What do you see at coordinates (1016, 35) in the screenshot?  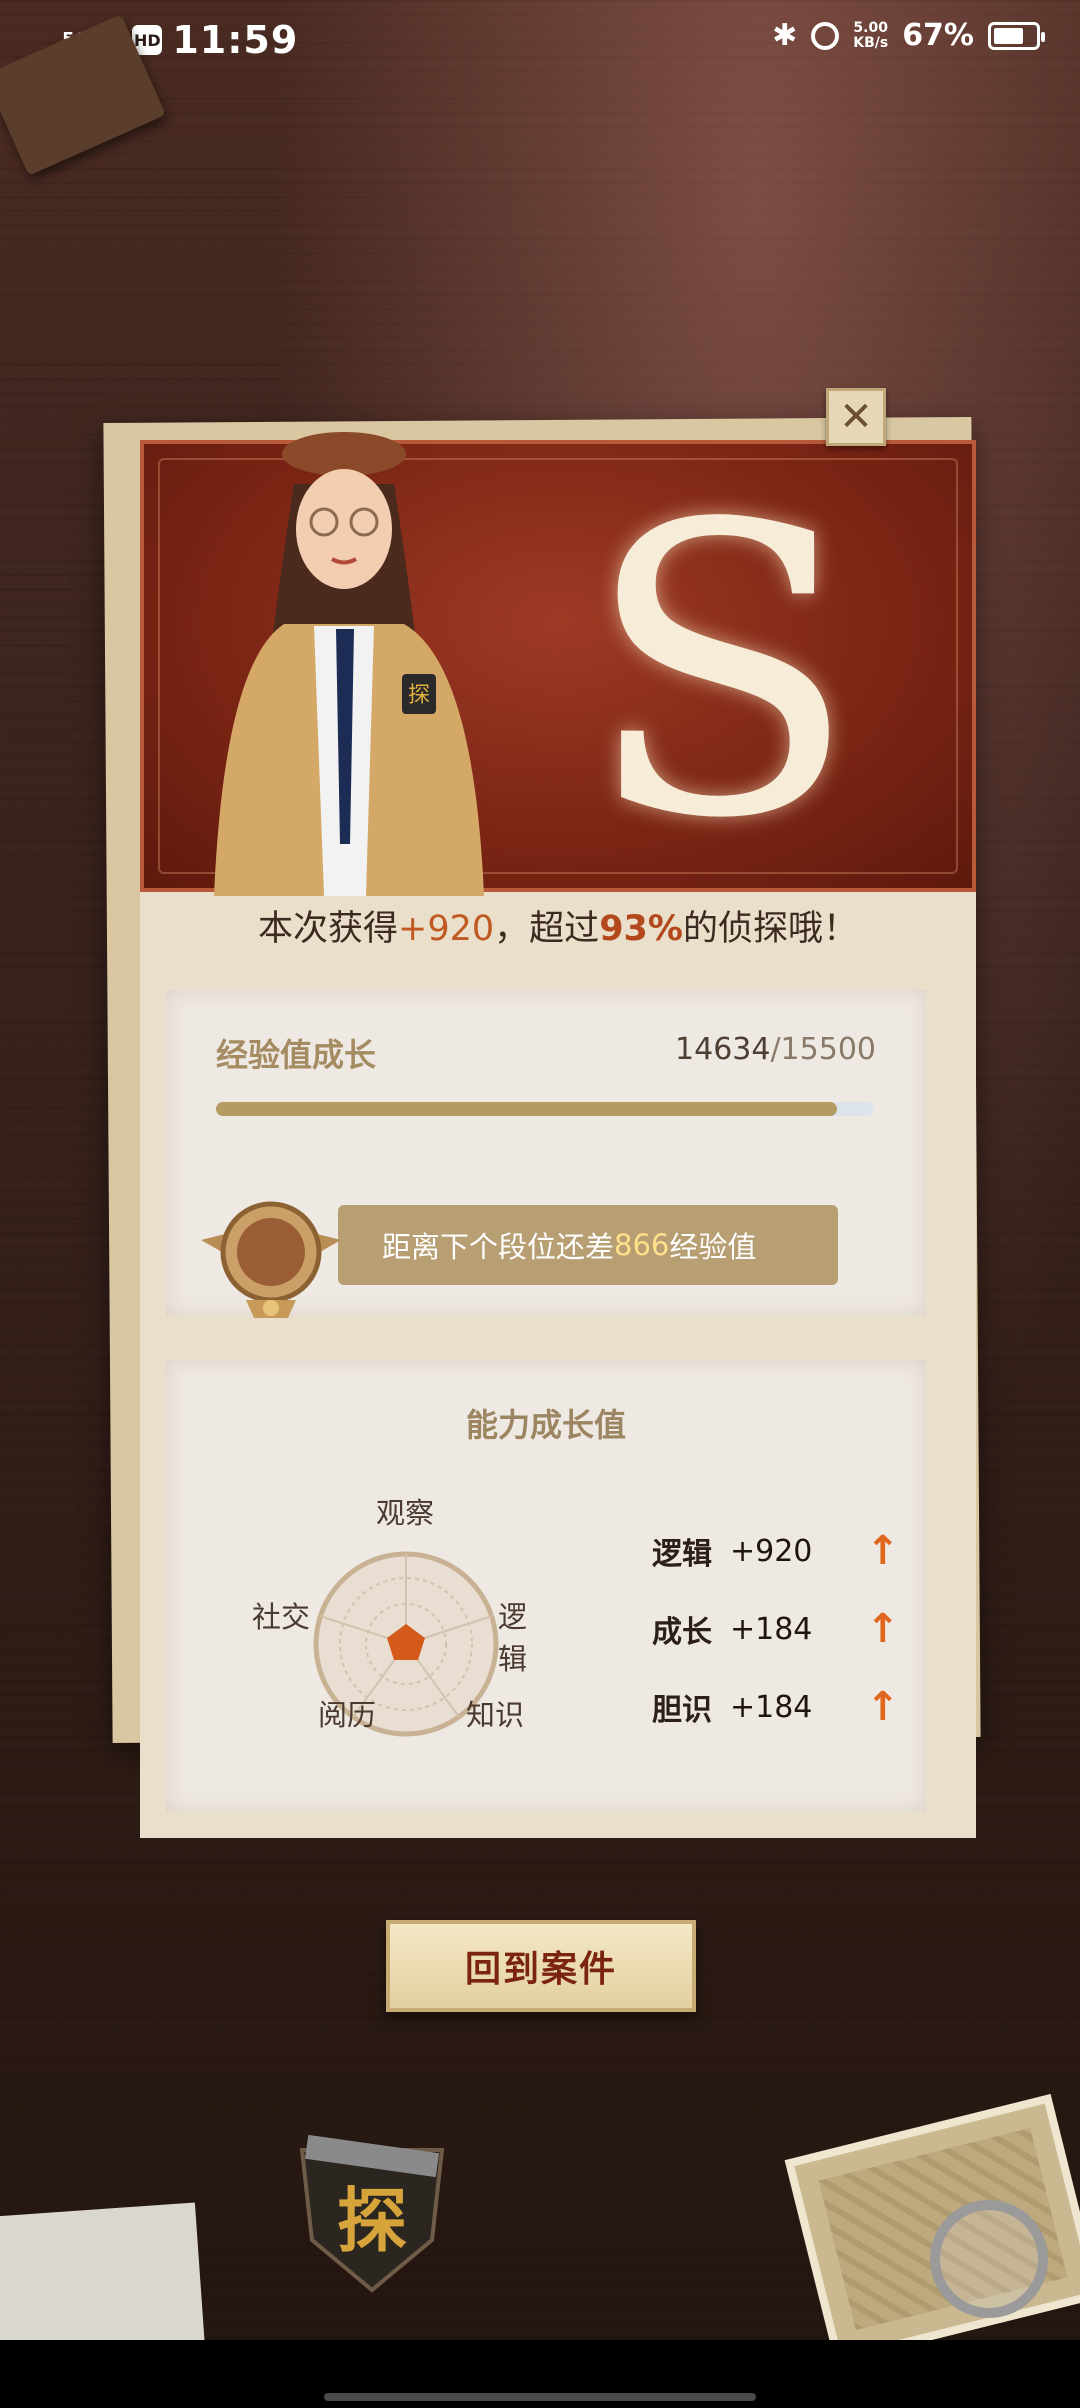 I see `battery-icon` at bounding box center [1016, 35].